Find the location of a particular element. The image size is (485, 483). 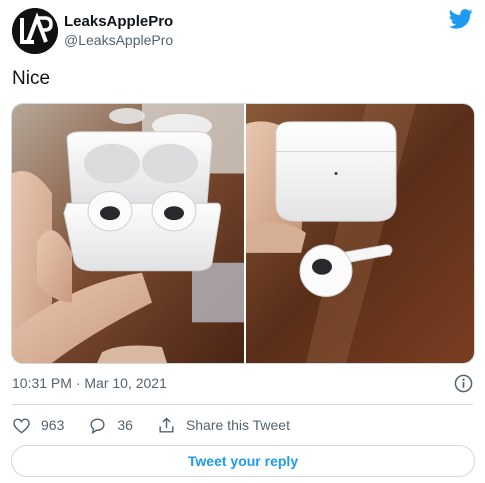

reply-count: 36 is located at coordinates (125, 425).